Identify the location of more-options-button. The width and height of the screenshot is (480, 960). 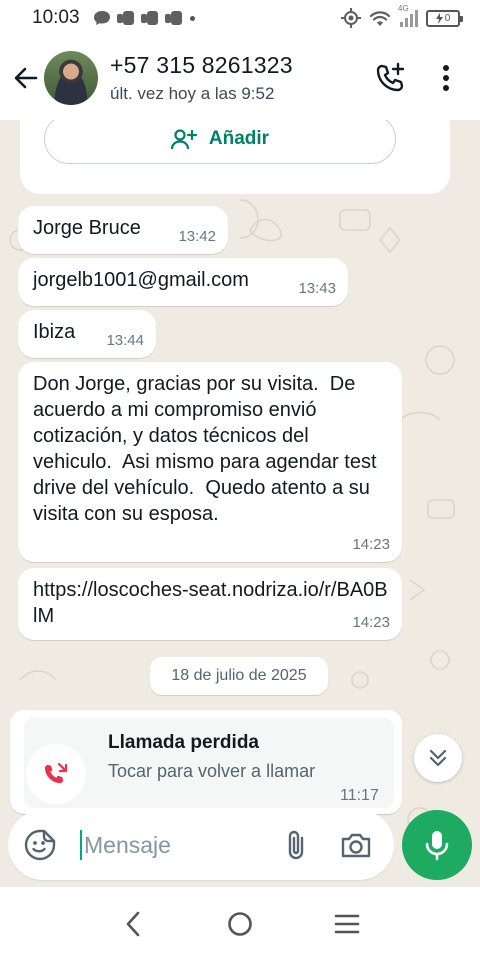
(446, 78).